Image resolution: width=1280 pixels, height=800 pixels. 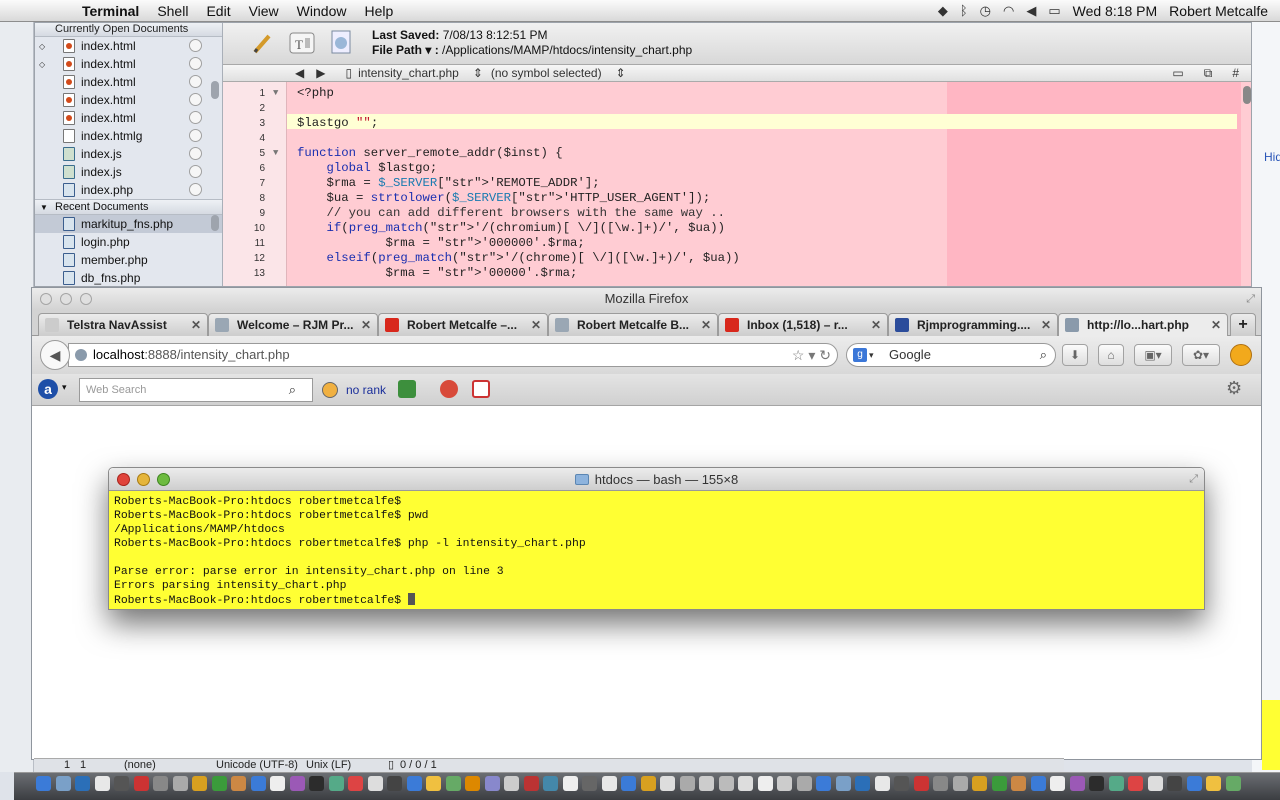 I want to click on minimize-button, so click(x=66, y=299).